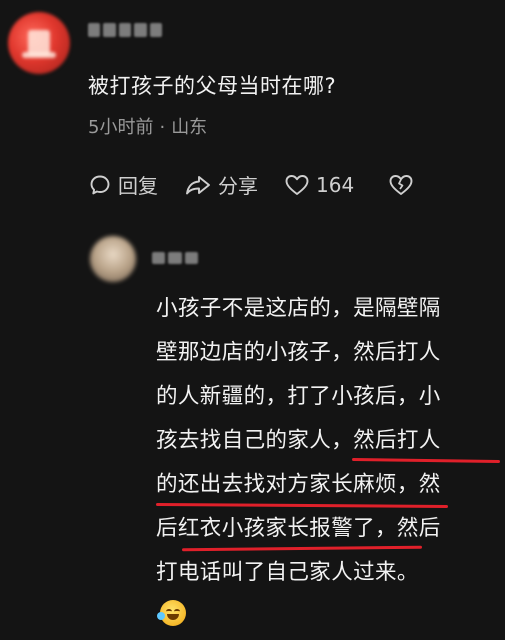  I want to click on tear-drop, so click(161, 616).